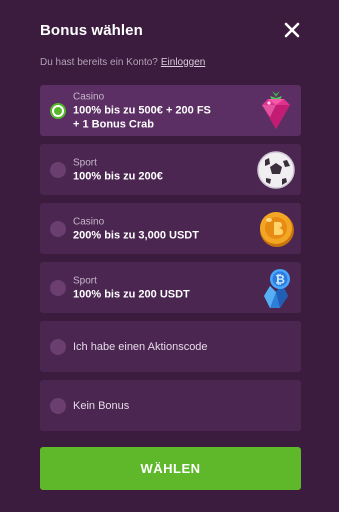 The image size is (339, 512). I want to click on login-prompt-text: Du hast bereits ein Konto?, so click(99, 62).